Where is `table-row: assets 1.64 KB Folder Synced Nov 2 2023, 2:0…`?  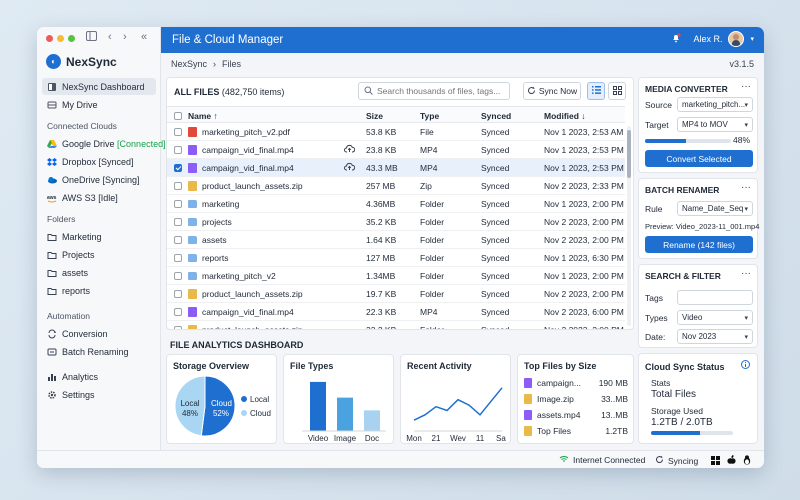 table-row: assets 1.64 KB Folder Synced Nov 2 2023, 2:0… is located at coordinates (396, 240).